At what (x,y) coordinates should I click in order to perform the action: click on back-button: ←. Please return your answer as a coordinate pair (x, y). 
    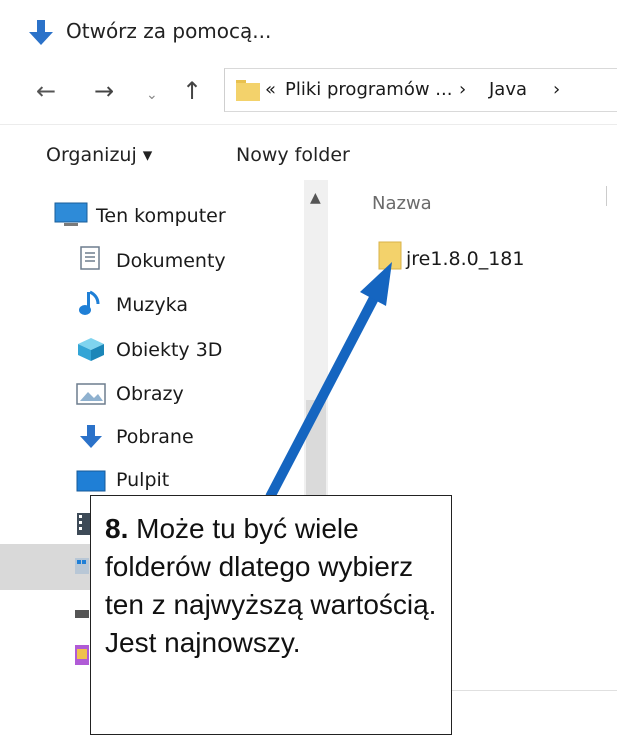
    Looking at the image, I should click on (46, 91).